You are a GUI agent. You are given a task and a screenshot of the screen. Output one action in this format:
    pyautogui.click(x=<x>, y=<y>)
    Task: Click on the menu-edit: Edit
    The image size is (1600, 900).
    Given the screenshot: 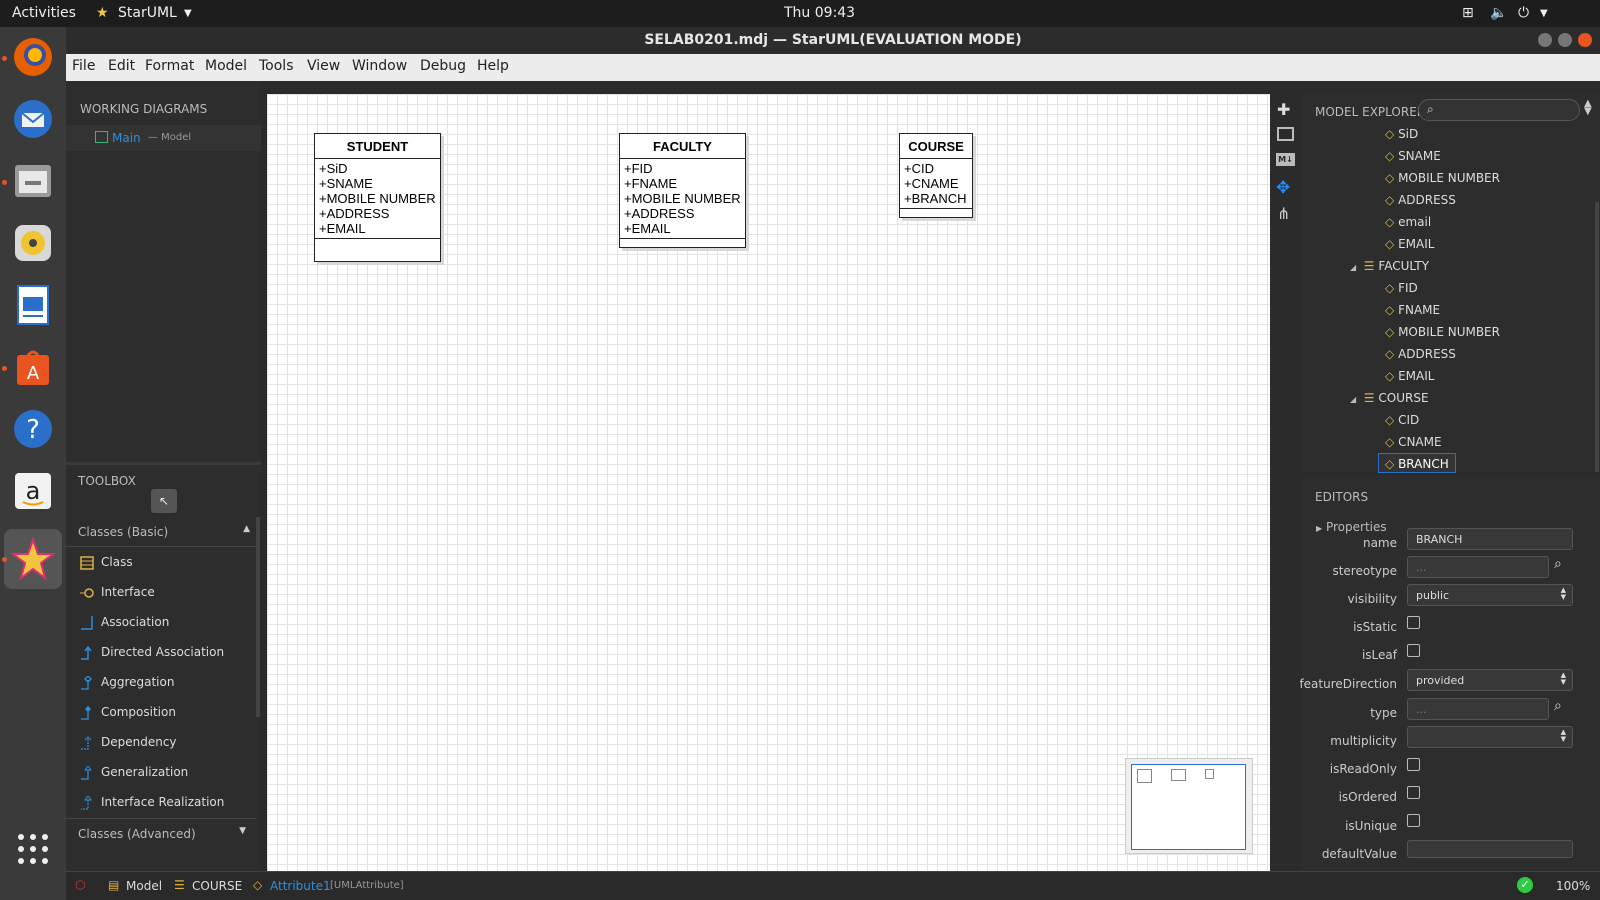 What is the action you would take?
    pyautogui.click(x=121, y=66)
    